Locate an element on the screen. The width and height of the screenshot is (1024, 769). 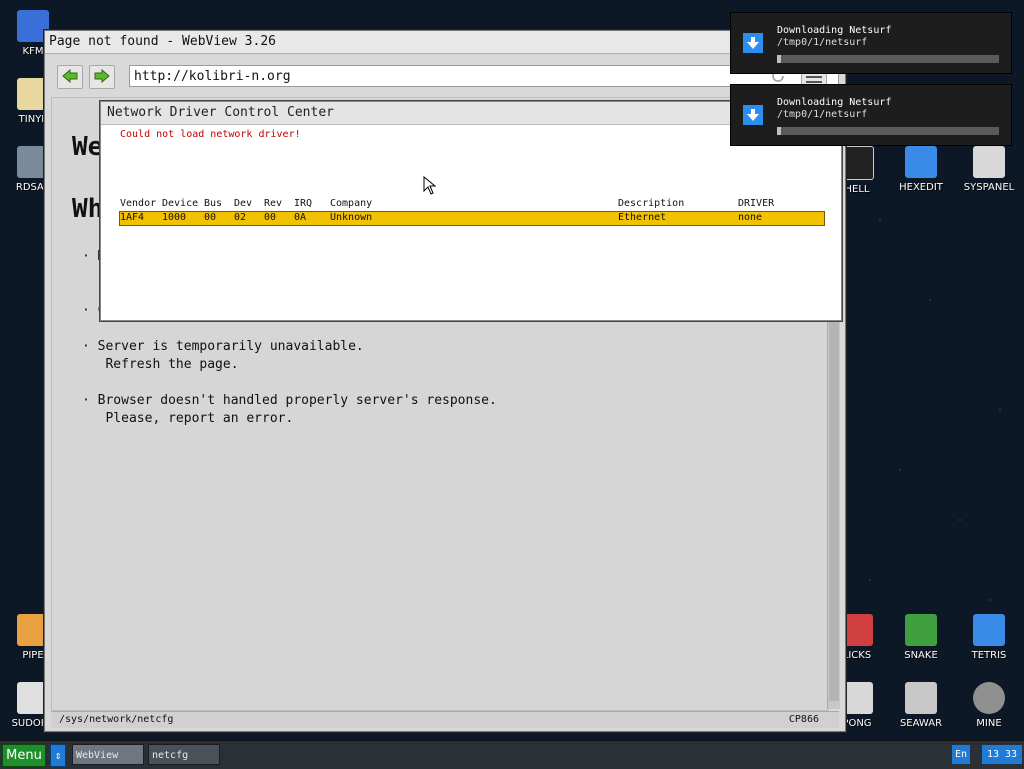
column-header-irq: IRQ is located at coordinates (303, 203).